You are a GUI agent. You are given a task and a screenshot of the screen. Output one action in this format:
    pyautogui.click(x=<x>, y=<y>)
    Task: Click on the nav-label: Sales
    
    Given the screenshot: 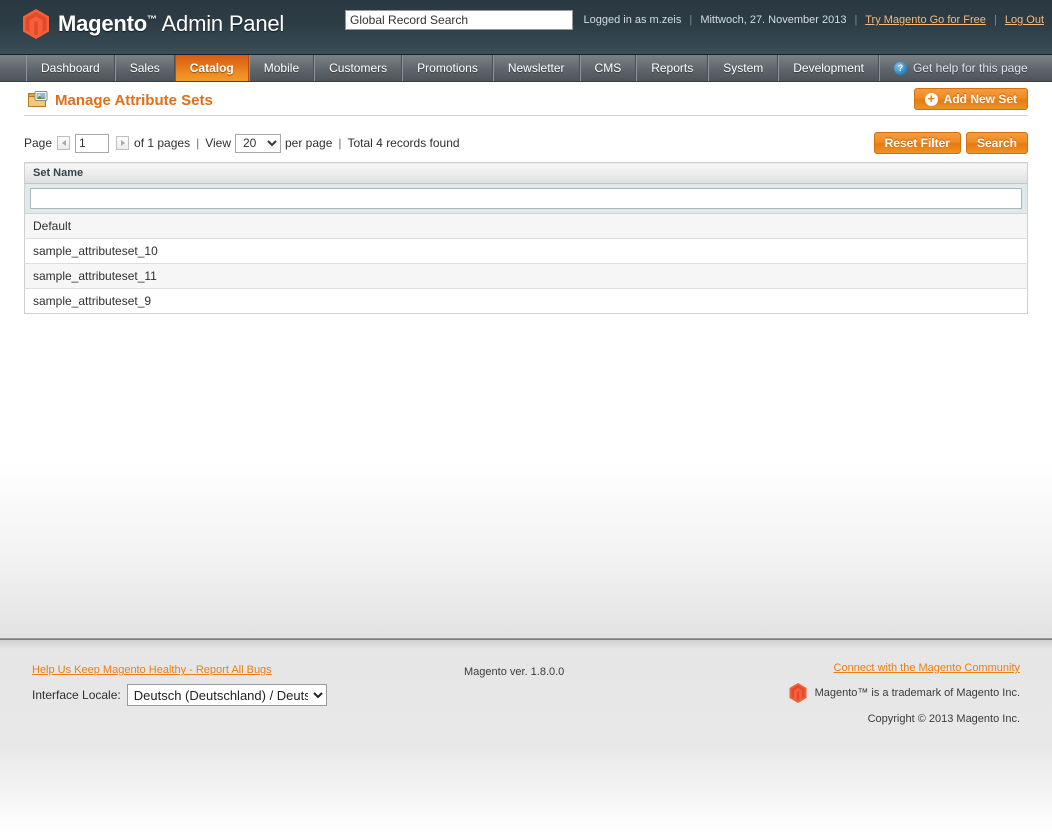 What is the action you would take?
    pyautogui.click(x=144, y=68)
    